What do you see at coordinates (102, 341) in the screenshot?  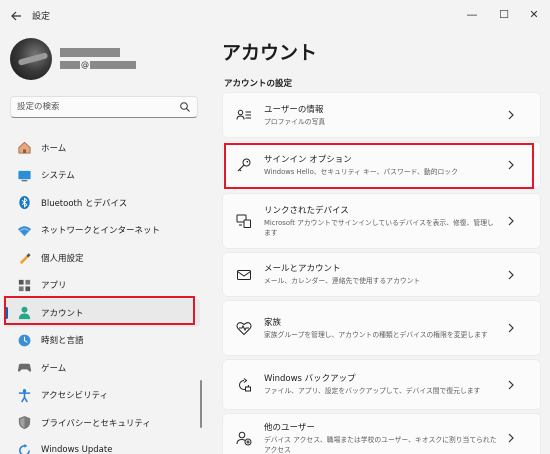 I see `sidebar-item-time-language: 時刻と言語` at bounding box center [102, 341].